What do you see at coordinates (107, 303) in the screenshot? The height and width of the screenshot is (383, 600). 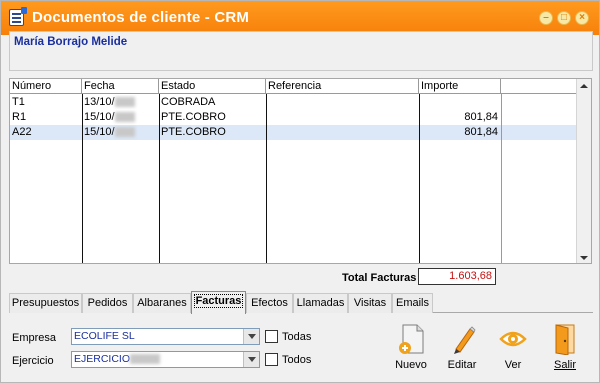 I see `tab-pedidos: Pedidos` at bounding box center [107, 303].